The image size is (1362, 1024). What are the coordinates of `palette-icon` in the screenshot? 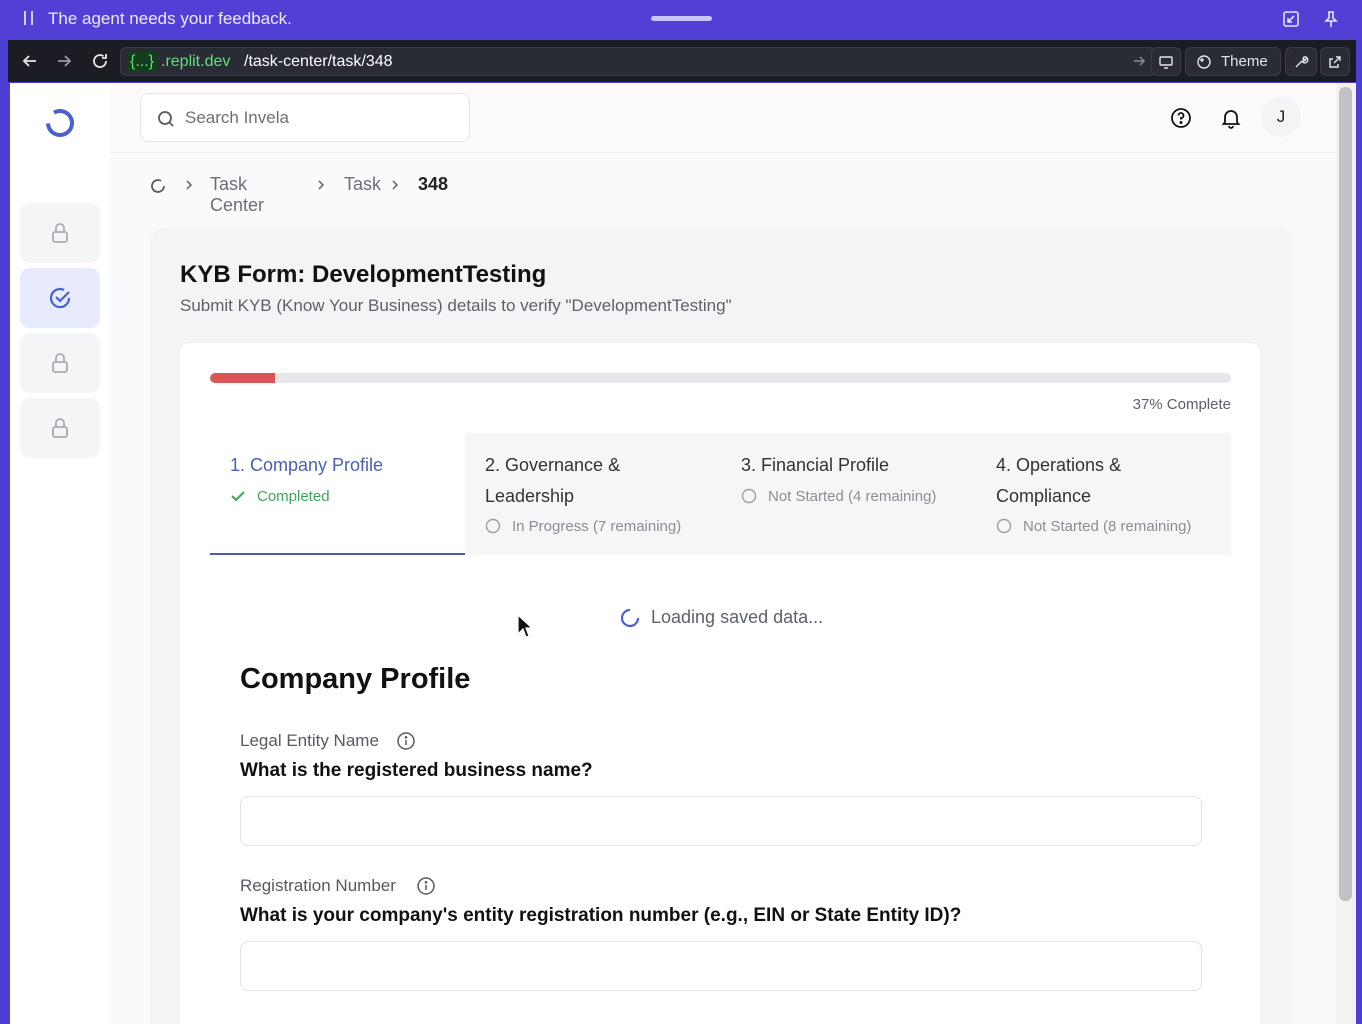 It's located at (1204, 62).